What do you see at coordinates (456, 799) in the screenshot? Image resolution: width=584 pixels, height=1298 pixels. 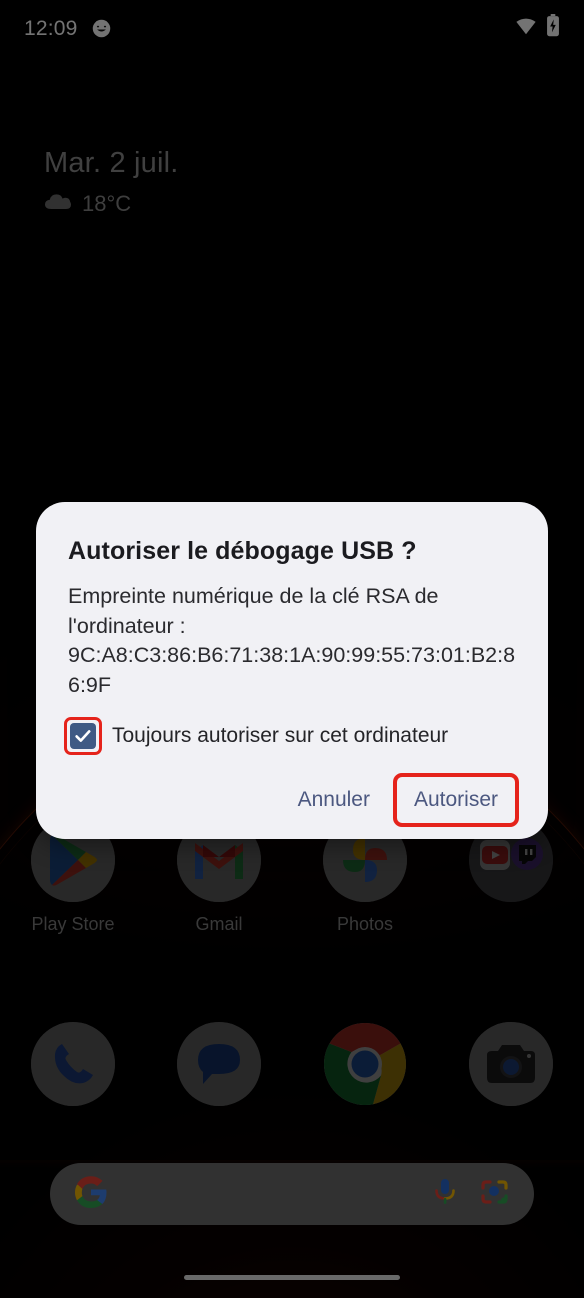 I see `allow-button: Autoriser` at bounding box center [456, 799].